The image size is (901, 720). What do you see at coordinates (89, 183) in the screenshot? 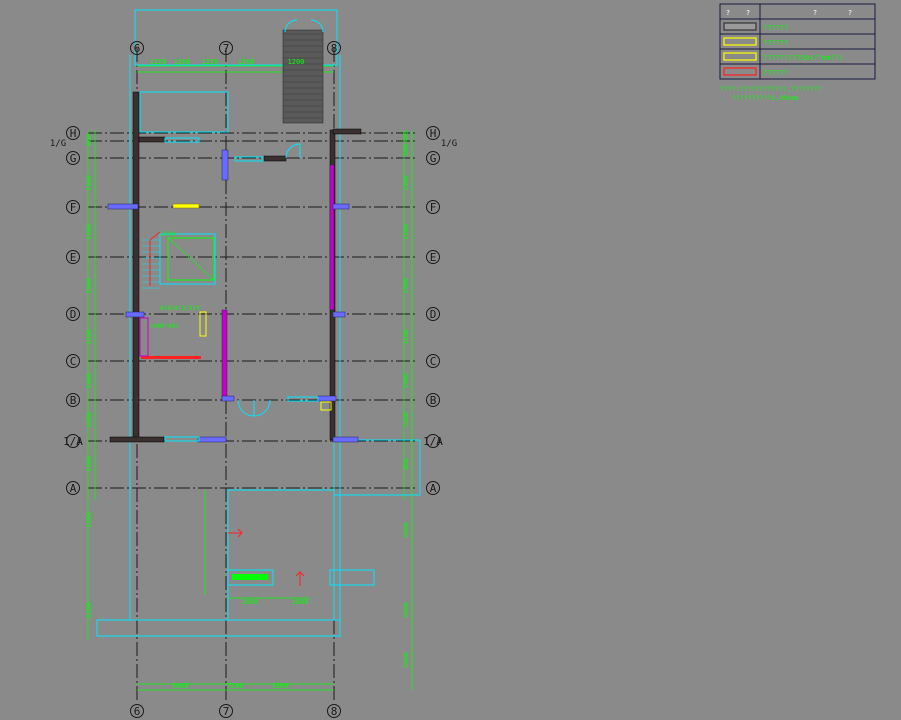
I see `dim-left-1: 1500` at bounding box center [89, 183].